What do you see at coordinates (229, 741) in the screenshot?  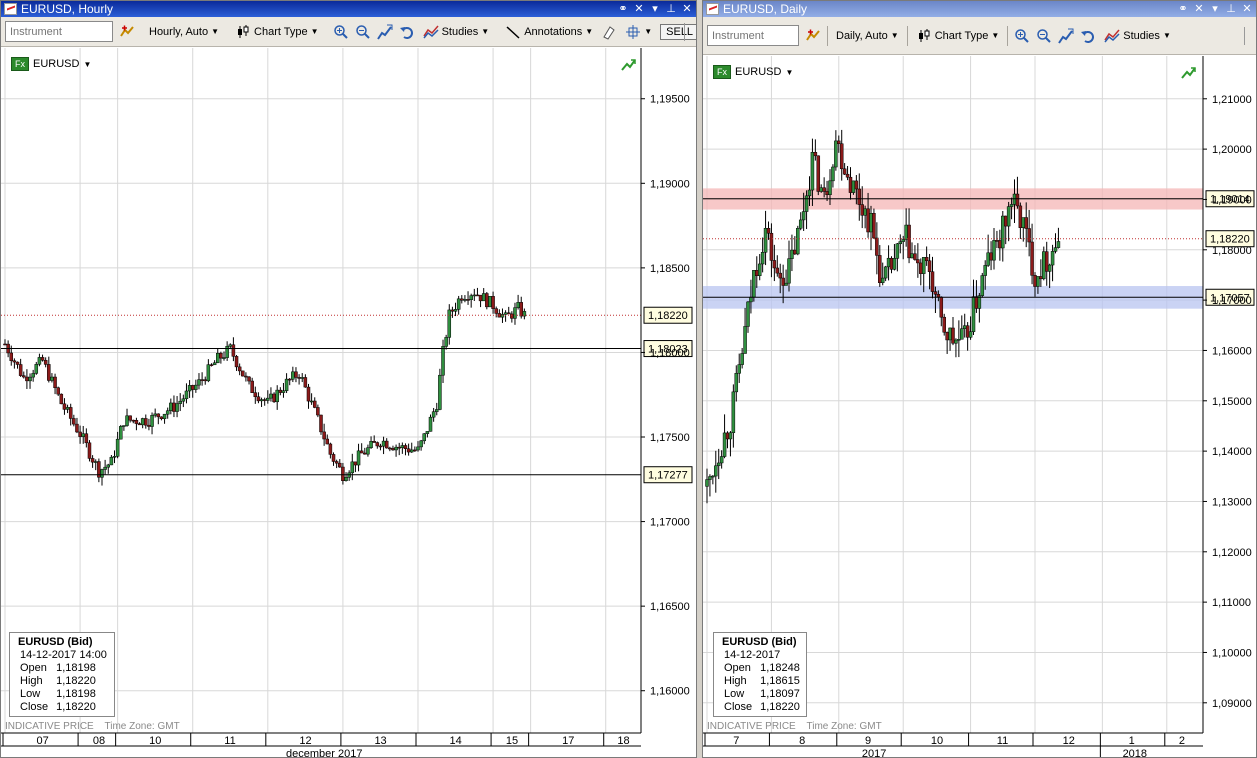 I see `x-tick-label: 11` at bounding box center [229, 741].